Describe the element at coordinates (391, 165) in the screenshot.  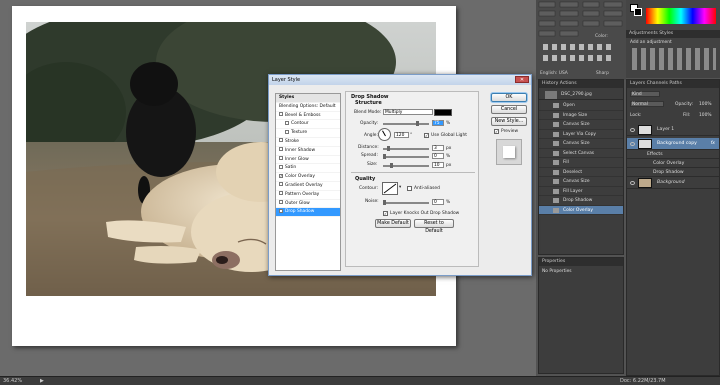
I see `size-slider-knob` at that location.